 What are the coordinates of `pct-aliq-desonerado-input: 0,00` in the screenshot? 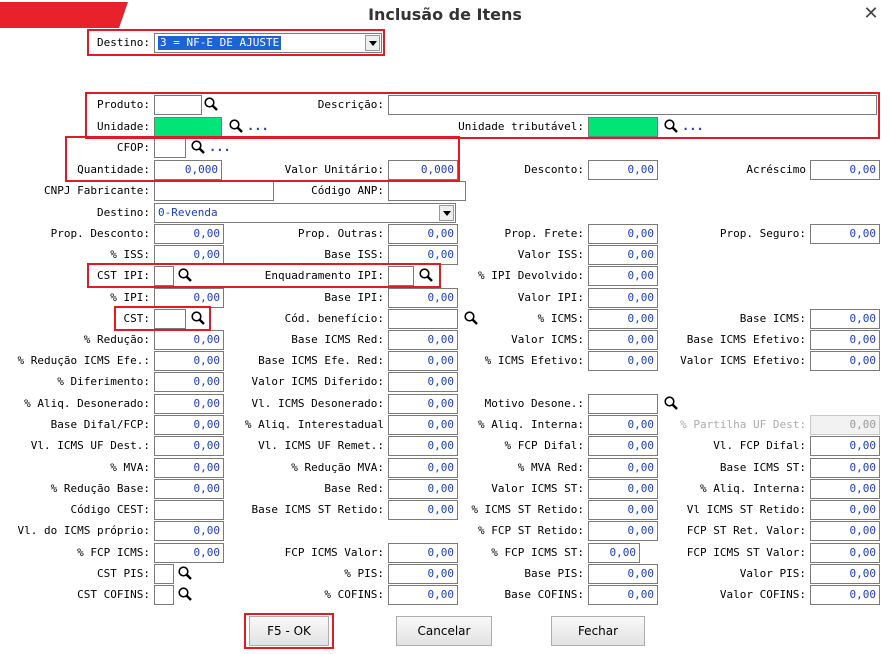 It's located at (189, 404).